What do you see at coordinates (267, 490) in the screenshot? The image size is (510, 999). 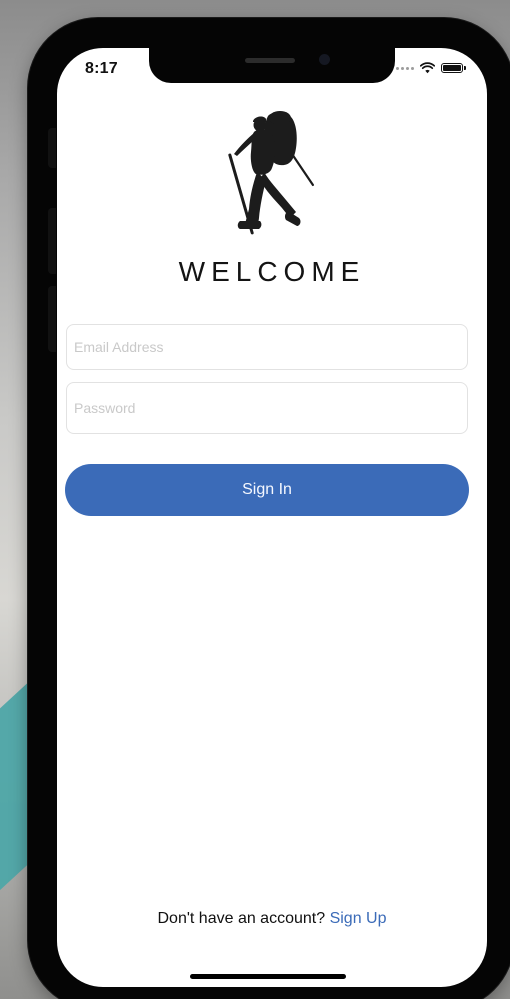 I see `sign-in-button: Sign In` at bounding box center [267, 490].